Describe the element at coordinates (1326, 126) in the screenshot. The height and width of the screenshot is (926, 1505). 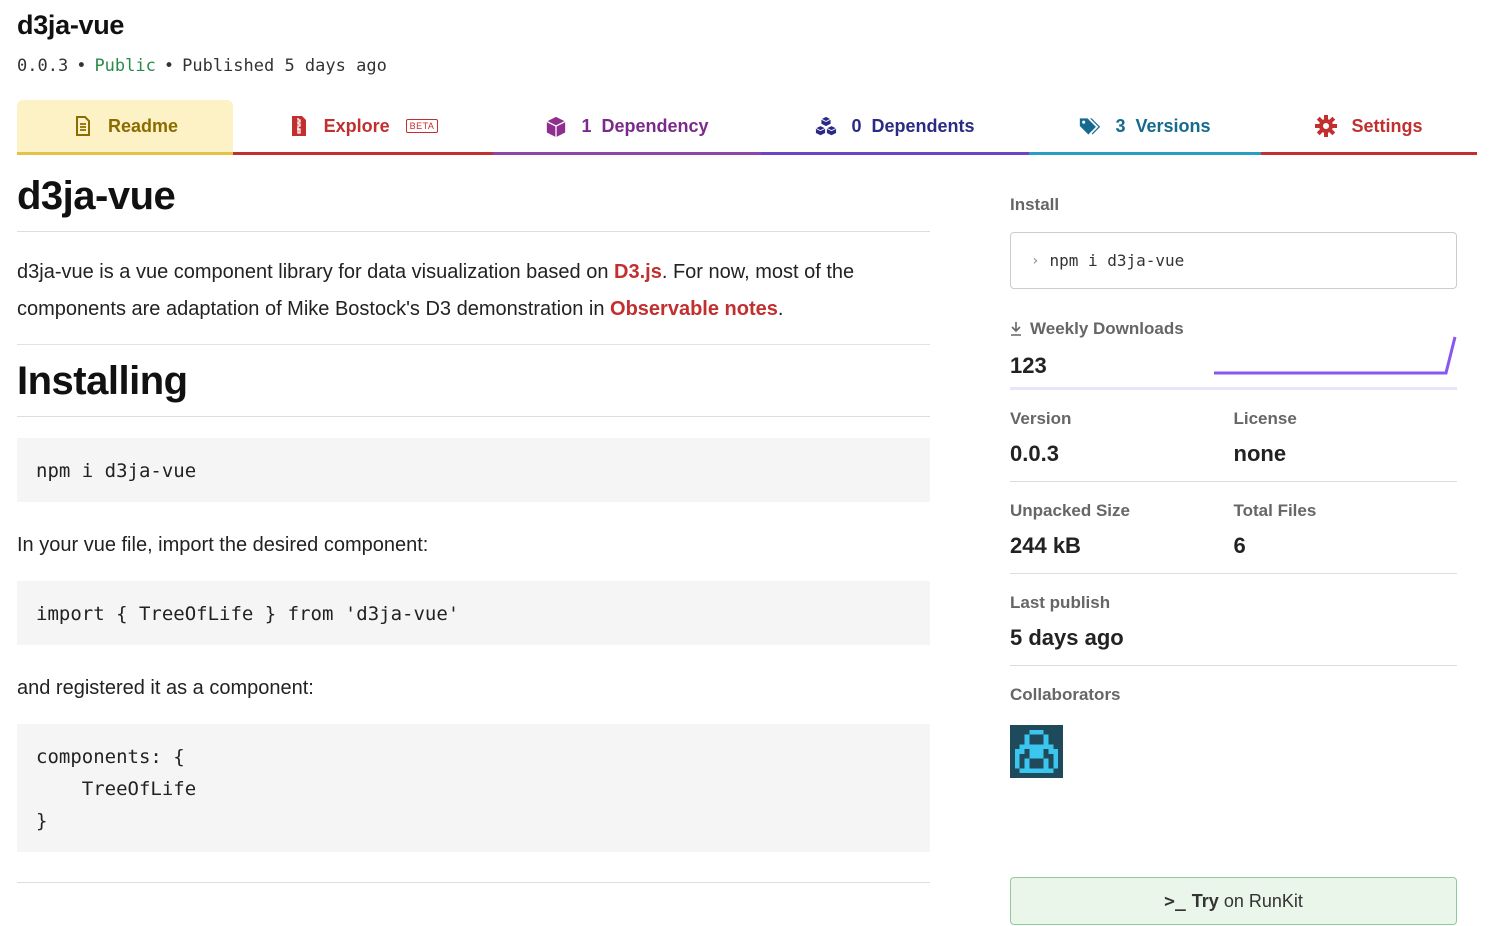
I see `gear-icon` at that location.